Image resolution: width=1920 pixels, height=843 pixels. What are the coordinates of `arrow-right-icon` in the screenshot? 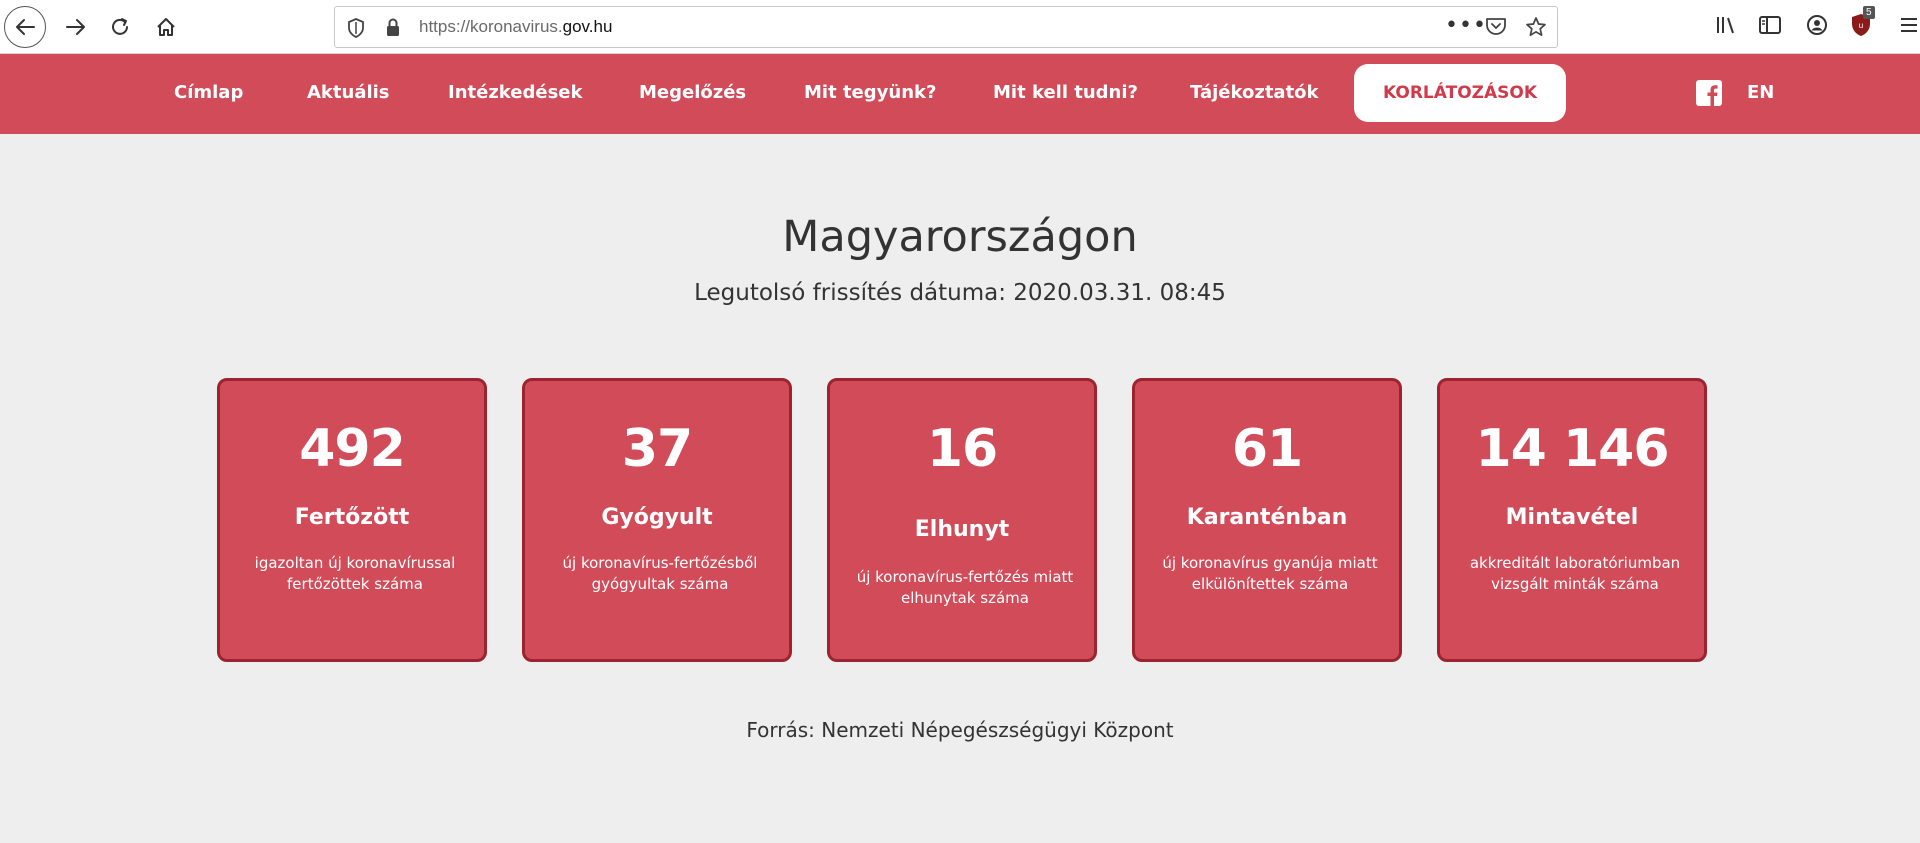 It's located at (76, 27).